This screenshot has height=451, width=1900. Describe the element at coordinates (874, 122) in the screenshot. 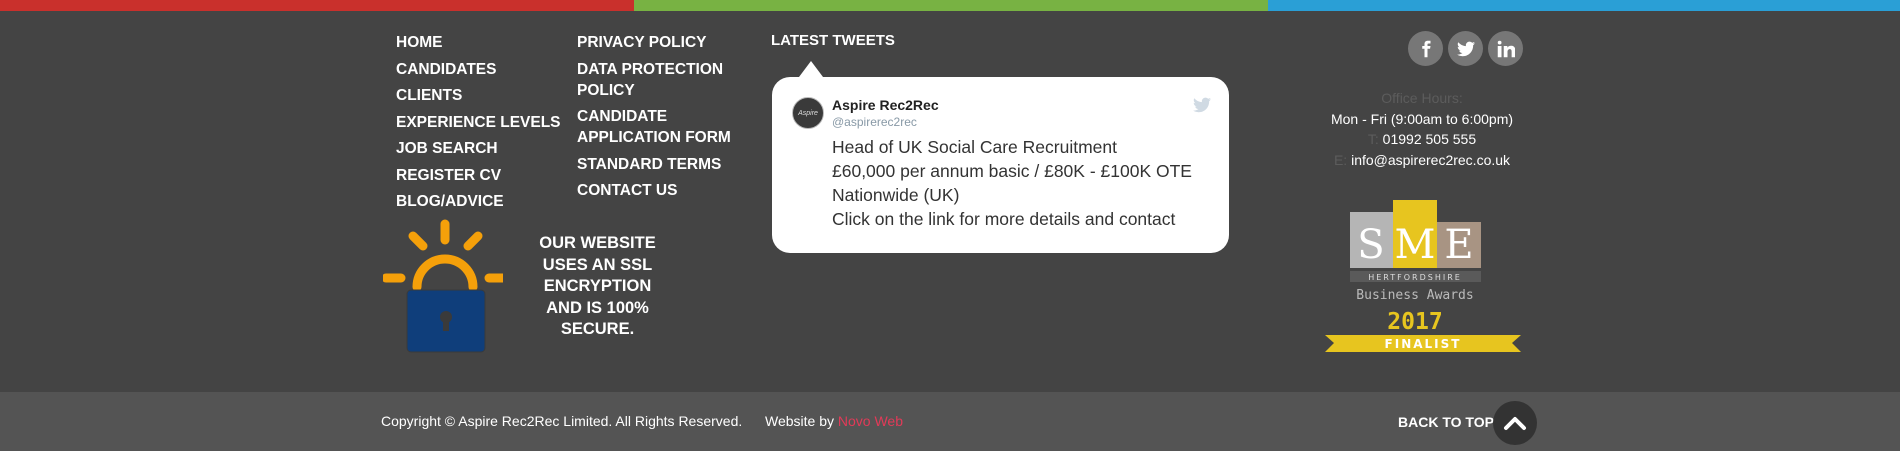

I see `tweet-author-handle: @aspirerec2rec` at that location.